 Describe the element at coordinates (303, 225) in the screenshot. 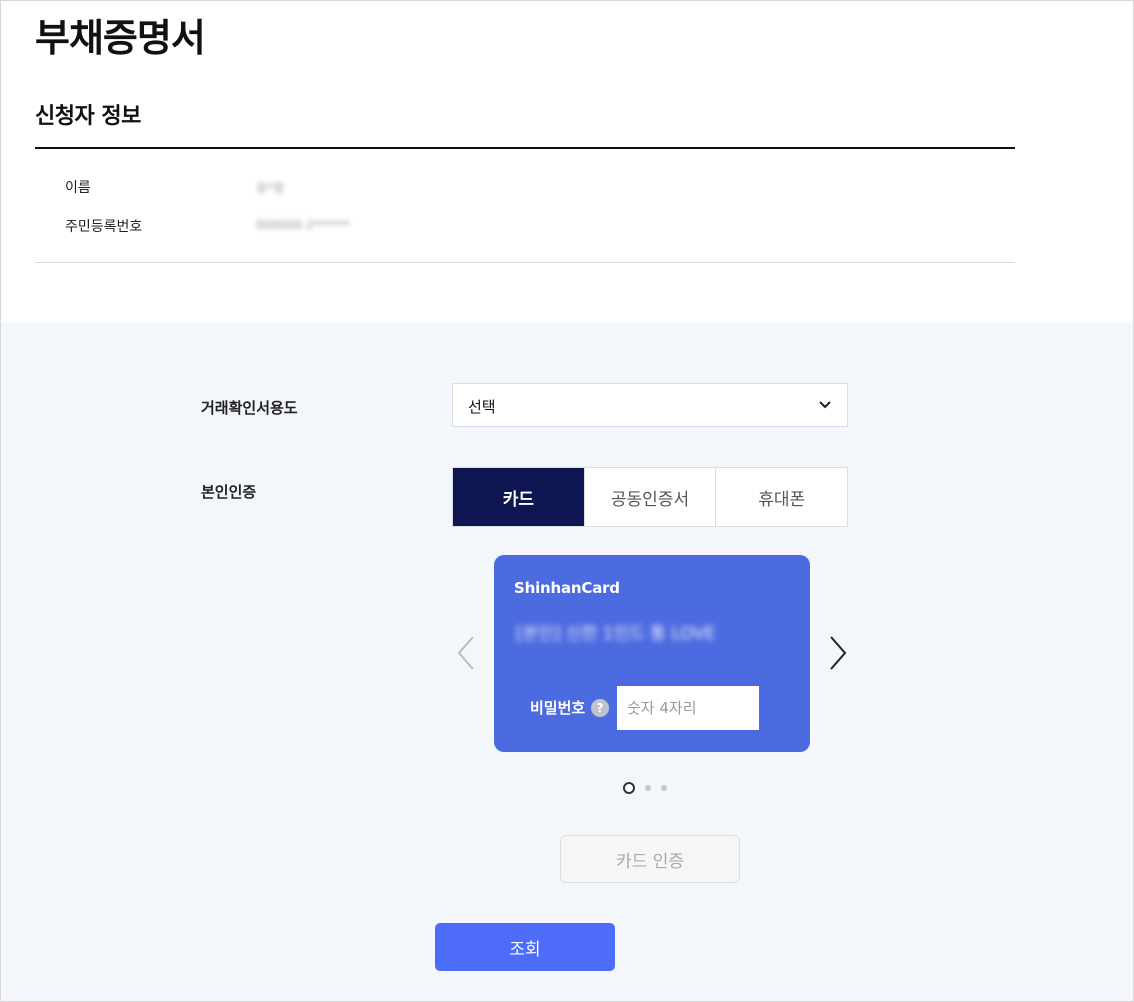

I see `rrn-value: 000000-2******` at that location.